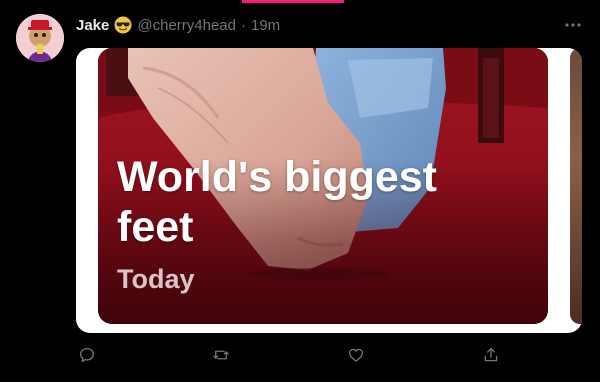 The width and height of the screenshot is (600, 382). Describe the element at coordinates (576, 186) in the screenshot. I see `next-media-card` at that location.